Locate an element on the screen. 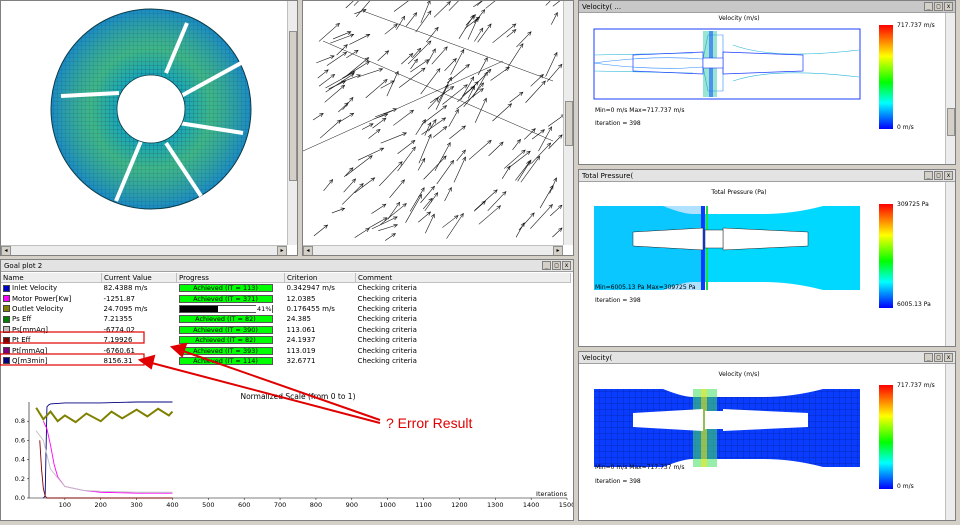 Image resolution: width=960 pixels, height=525 pixels. progress-bar: Achieved (IT = 114) is located at coordinates (225, 360).